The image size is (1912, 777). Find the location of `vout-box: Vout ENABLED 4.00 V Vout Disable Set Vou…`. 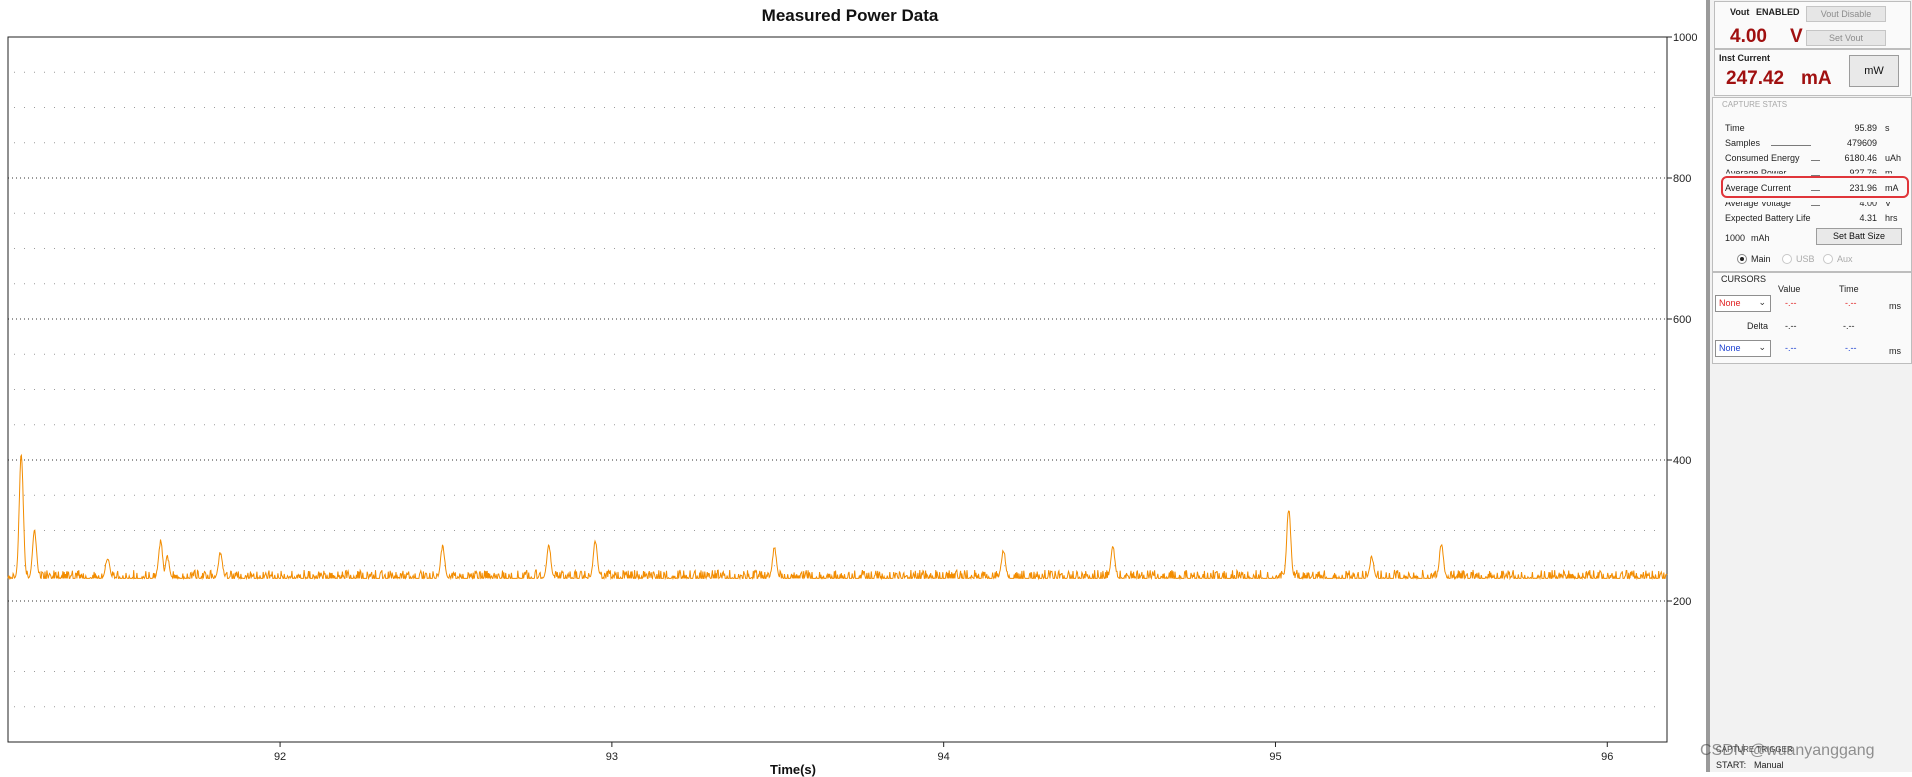

vout-box: Vout ENABLED 4.00 V Vout Disable Set Vou… is located at coordinates (1812, 25).